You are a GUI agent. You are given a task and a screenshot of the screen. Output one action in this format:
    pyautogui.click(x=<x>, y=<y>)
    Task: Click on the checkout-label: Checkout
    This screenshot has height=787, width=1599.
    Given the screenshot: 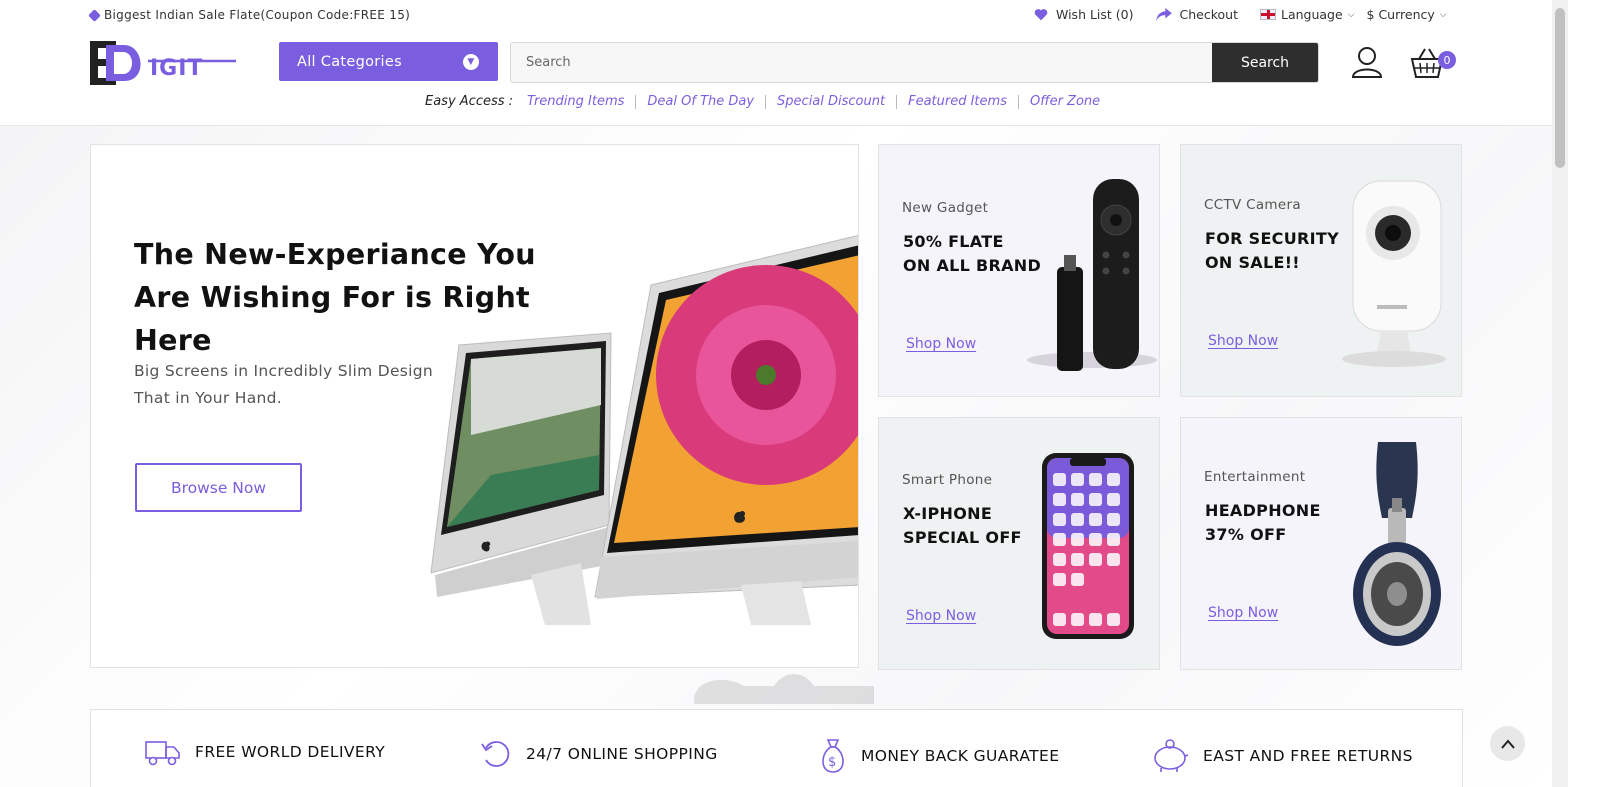 What is the action you would take?
    pyautogui.click(x=1208, y=14)
    